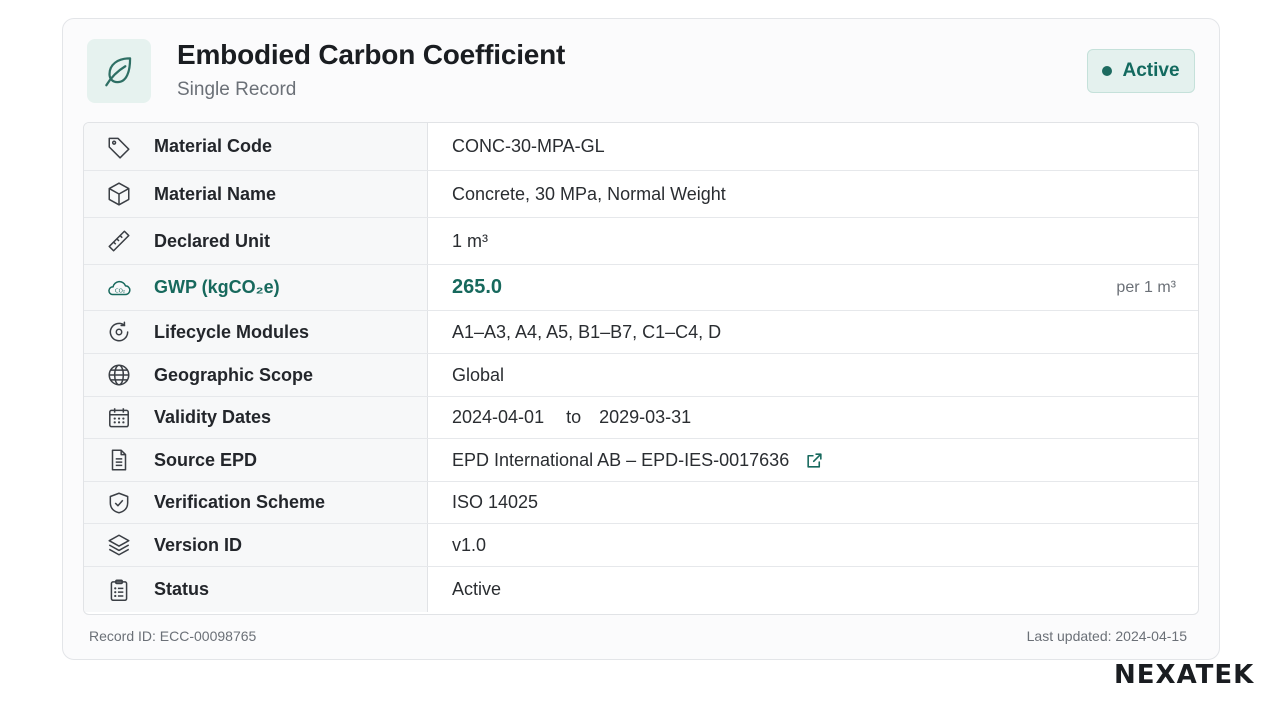  What do you see at coordinates (589, 193) in the screenshot?
I see `material-name-value: Concrete, 30 MPa, Normal Weight` at bounding box center [589, 193].